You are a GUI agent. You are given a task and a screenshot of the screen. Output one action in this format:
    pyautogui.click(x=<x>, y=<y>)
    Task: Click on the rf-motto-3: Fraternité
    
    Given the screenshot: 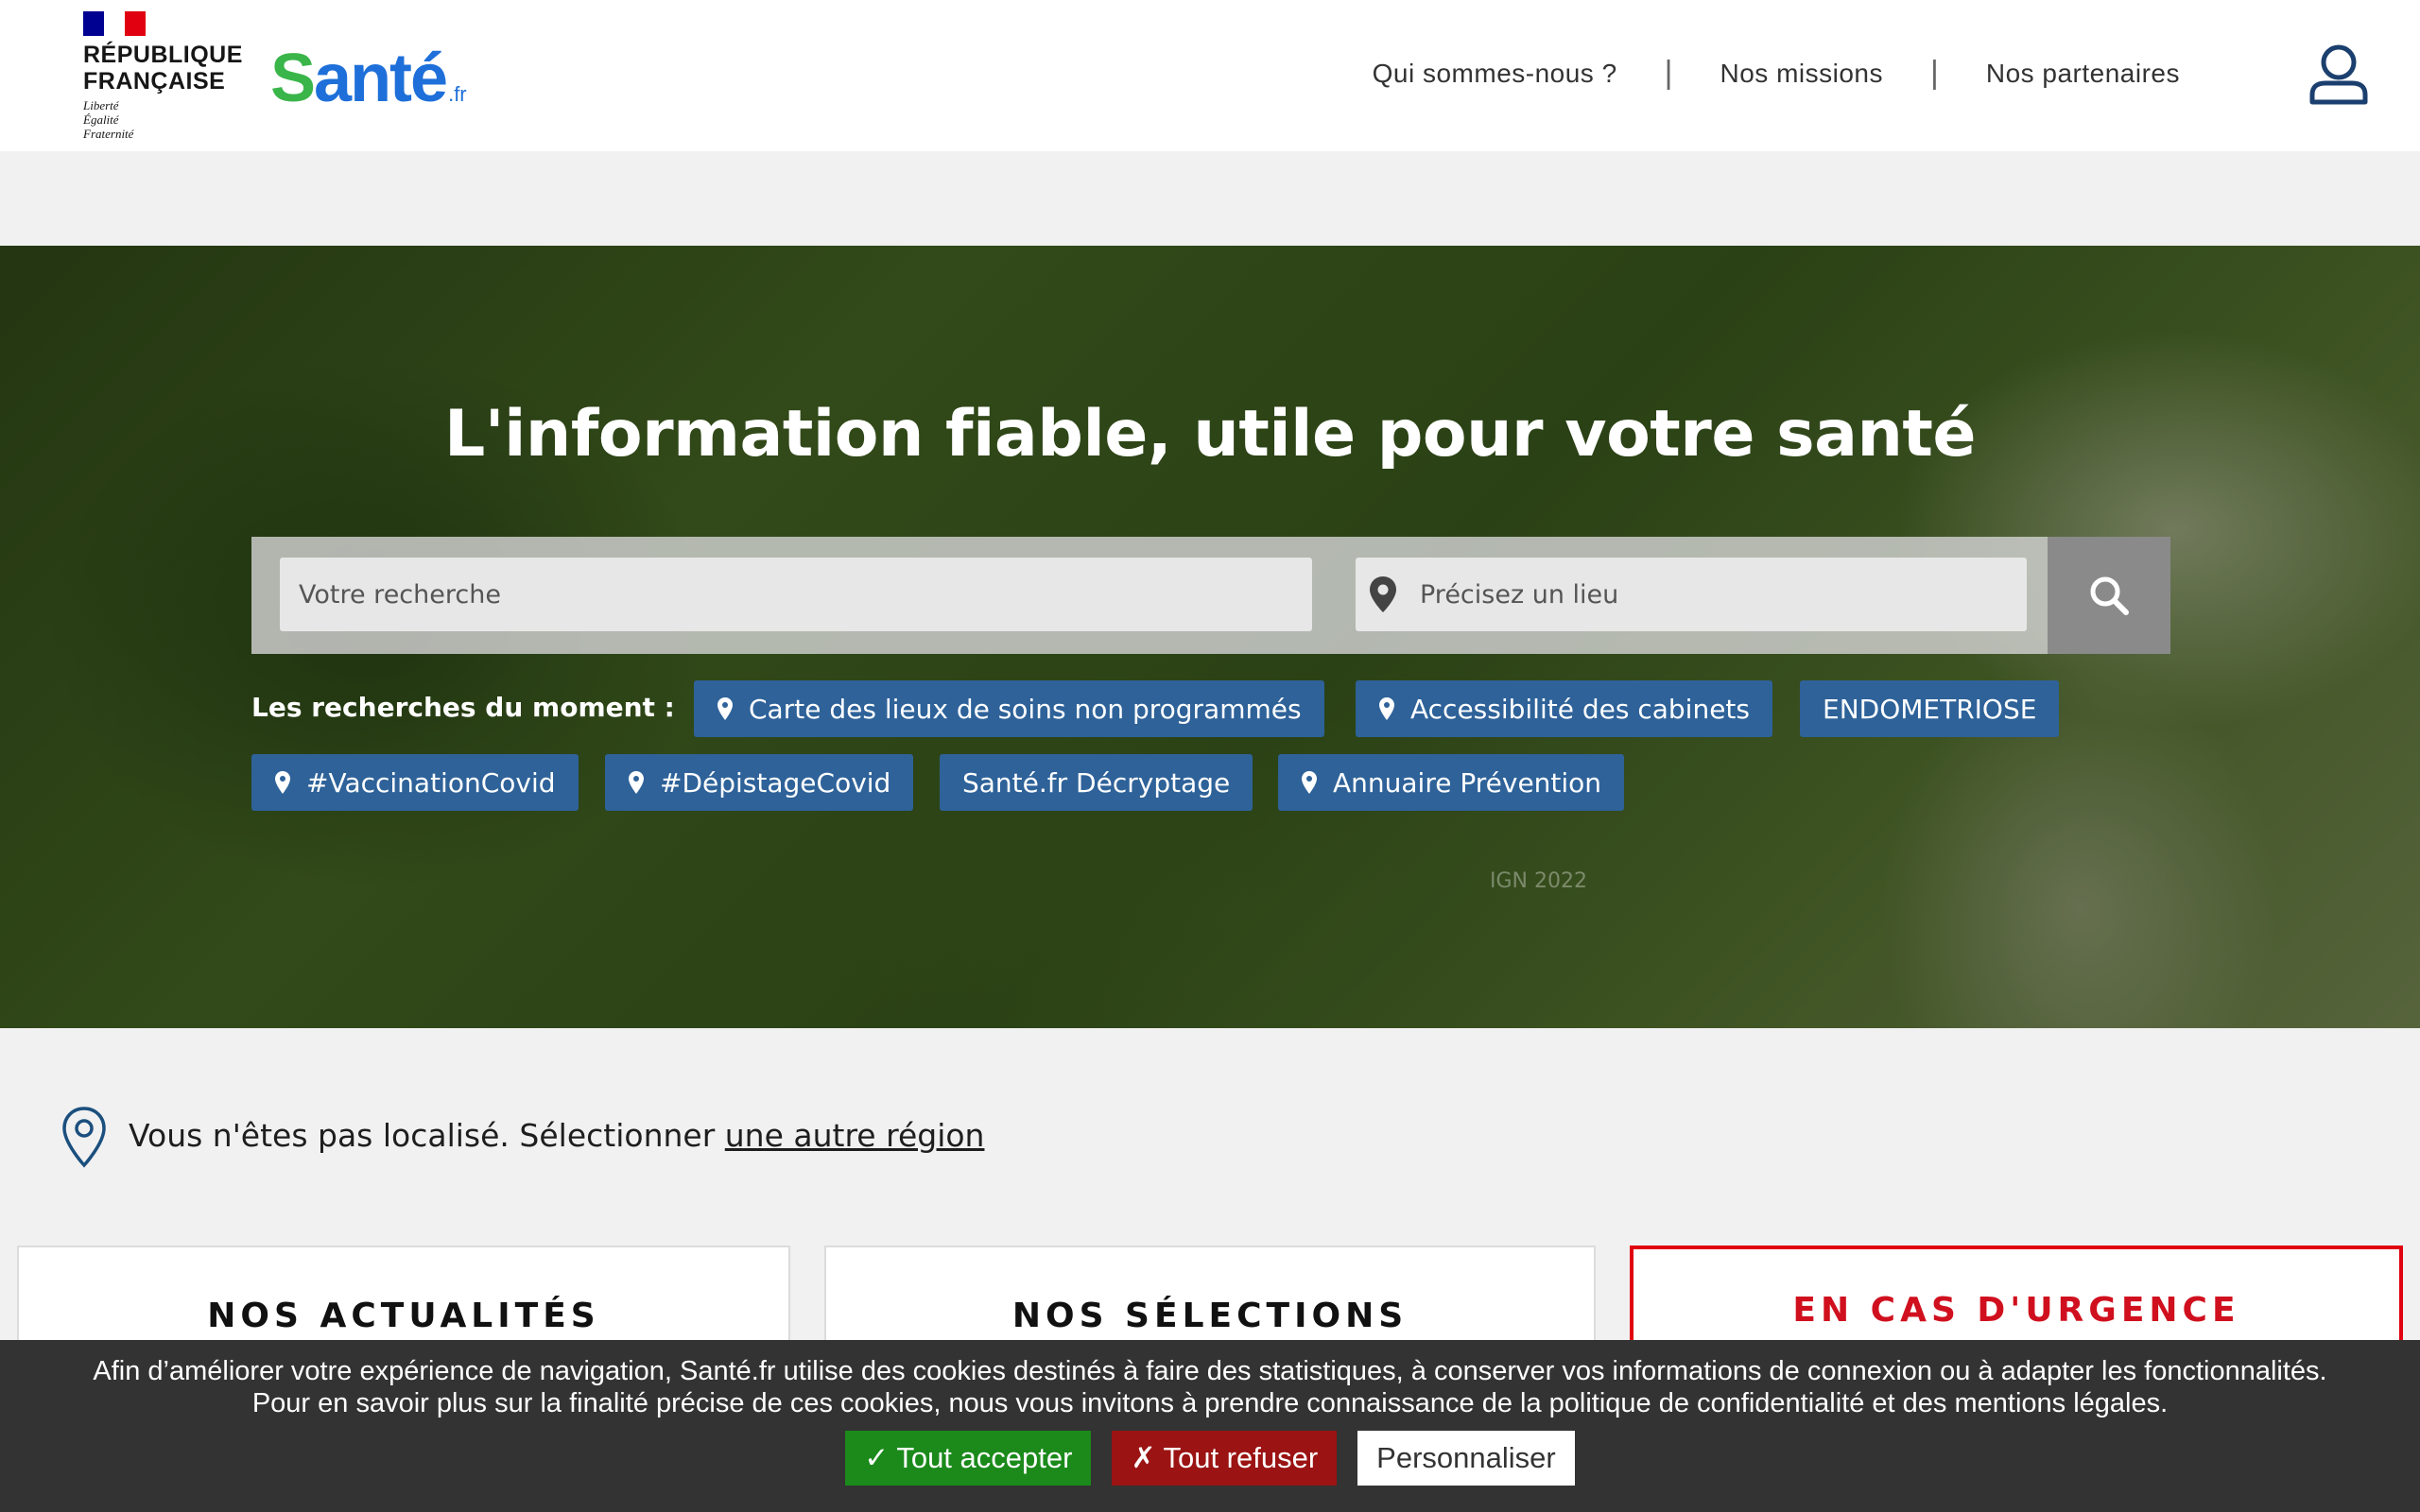 What is the action you would take?
    pyautogui.click(x=108, y=134)
    